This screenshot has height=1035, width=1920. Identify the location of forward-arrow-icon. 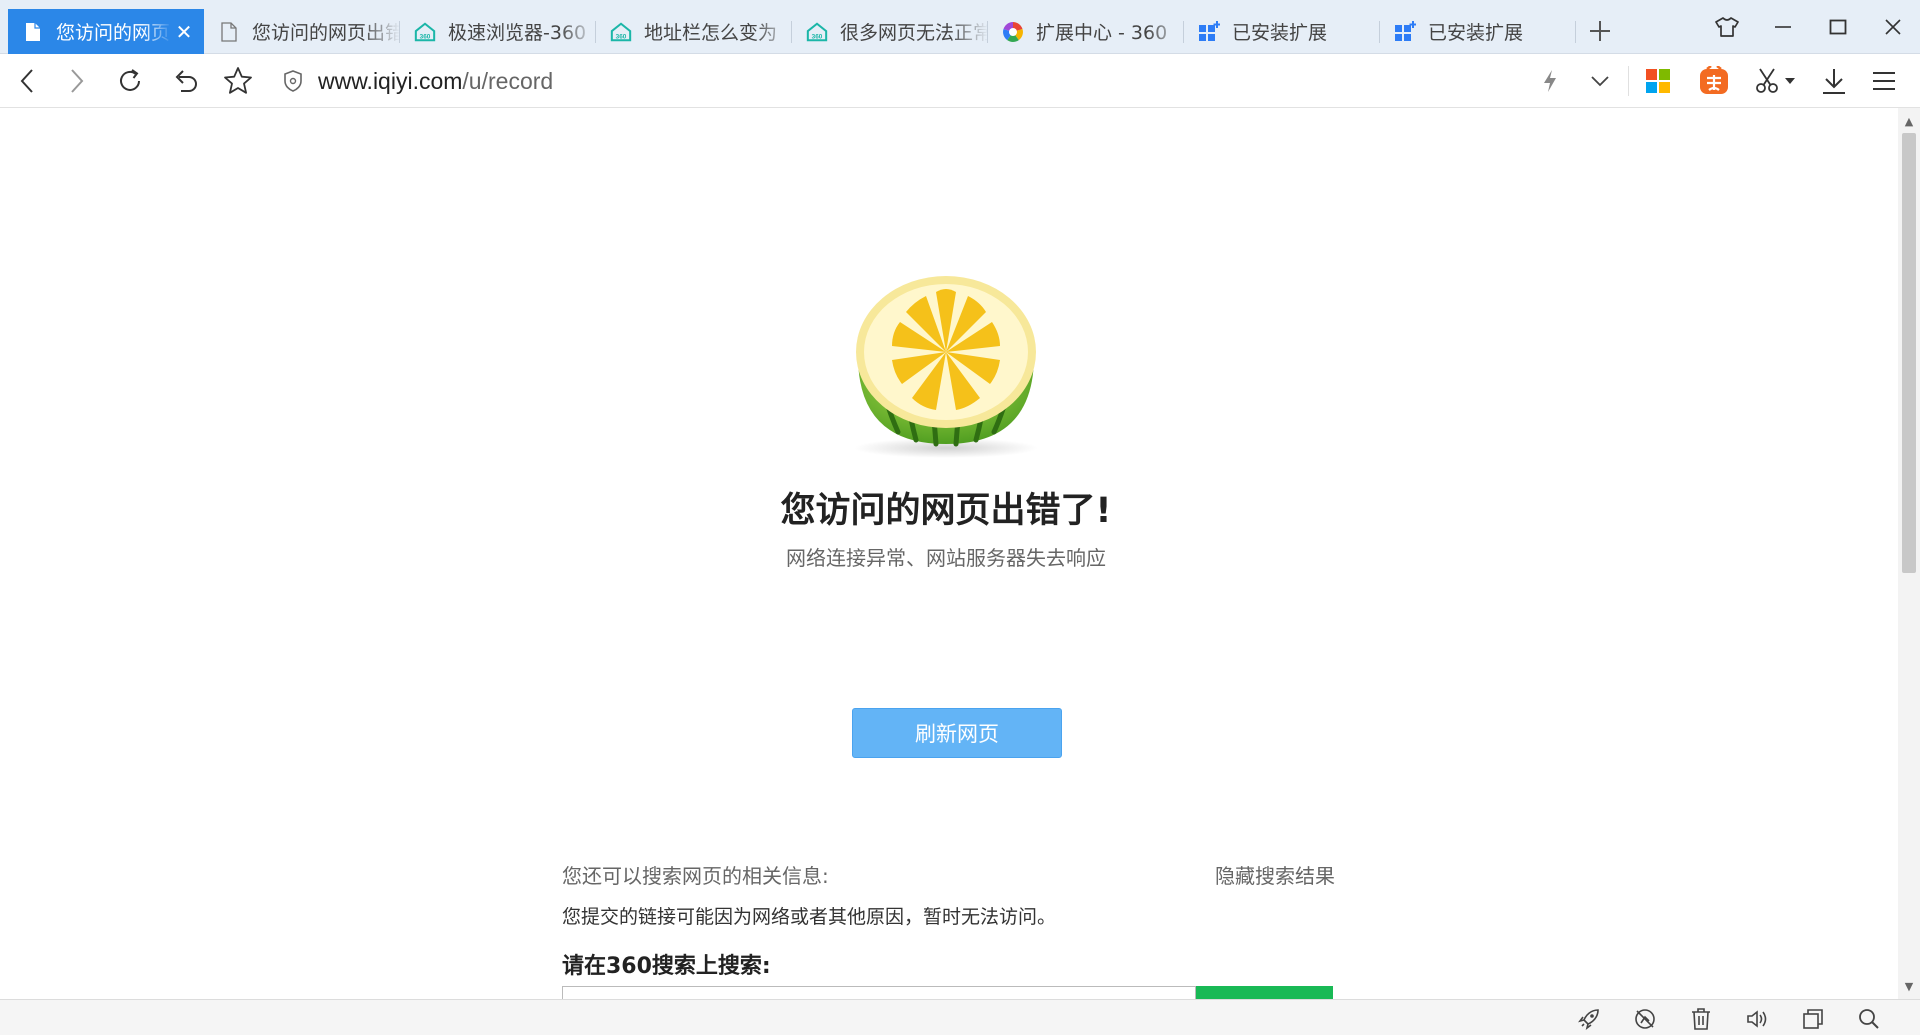
(77, 81).